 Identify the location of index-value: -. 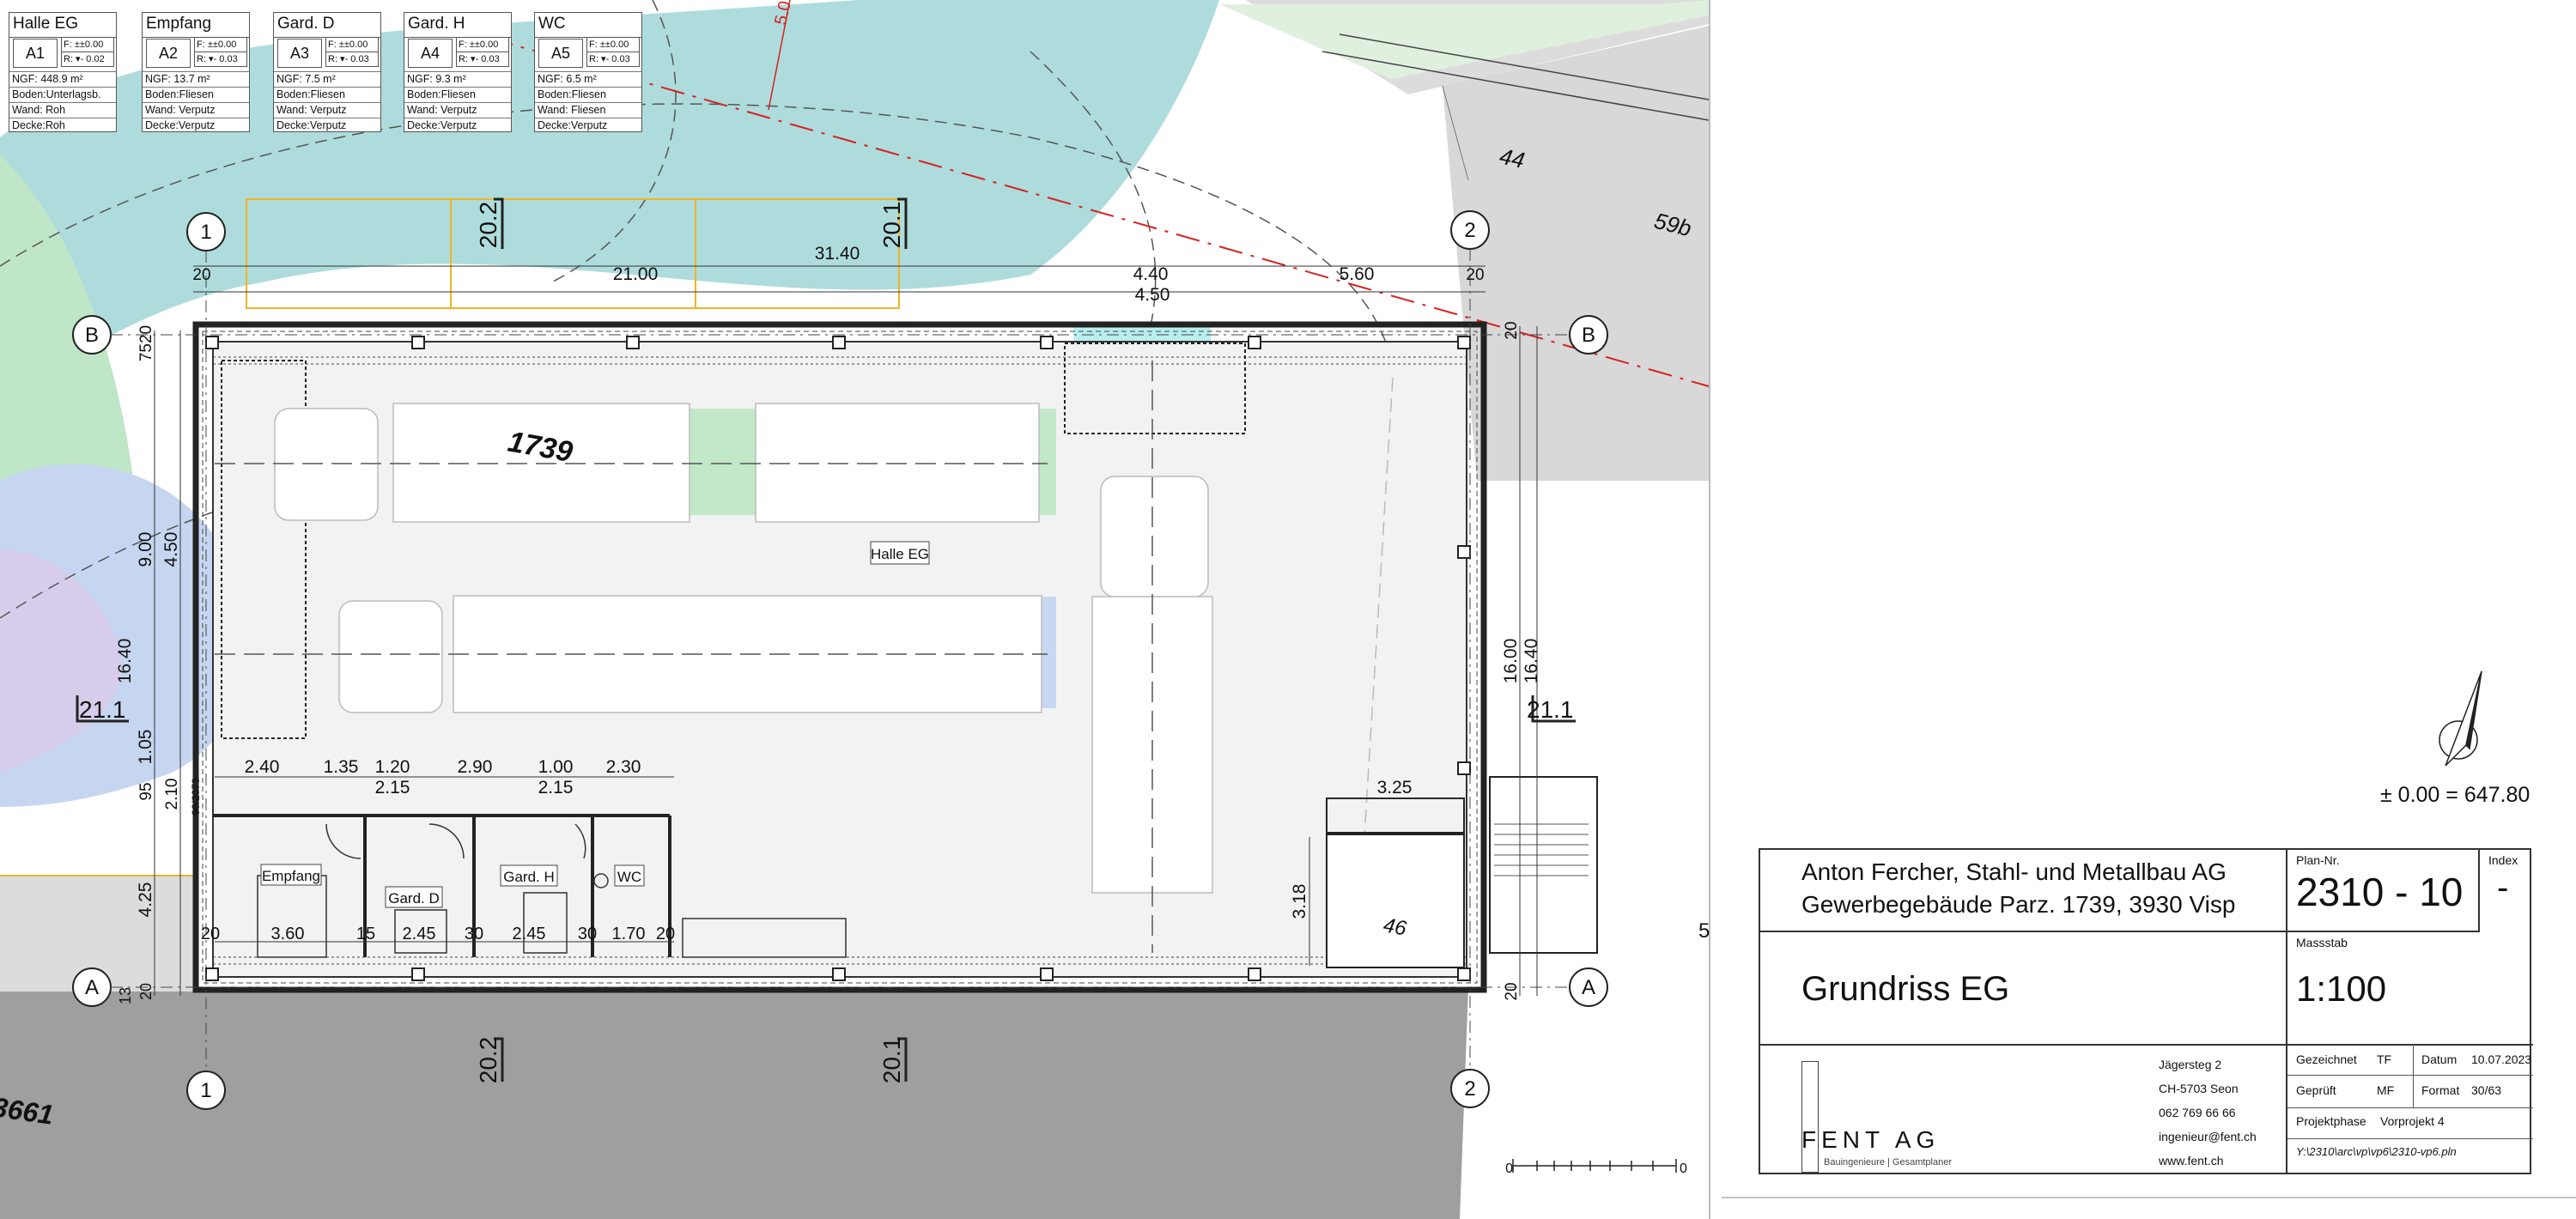
(2503, 888).